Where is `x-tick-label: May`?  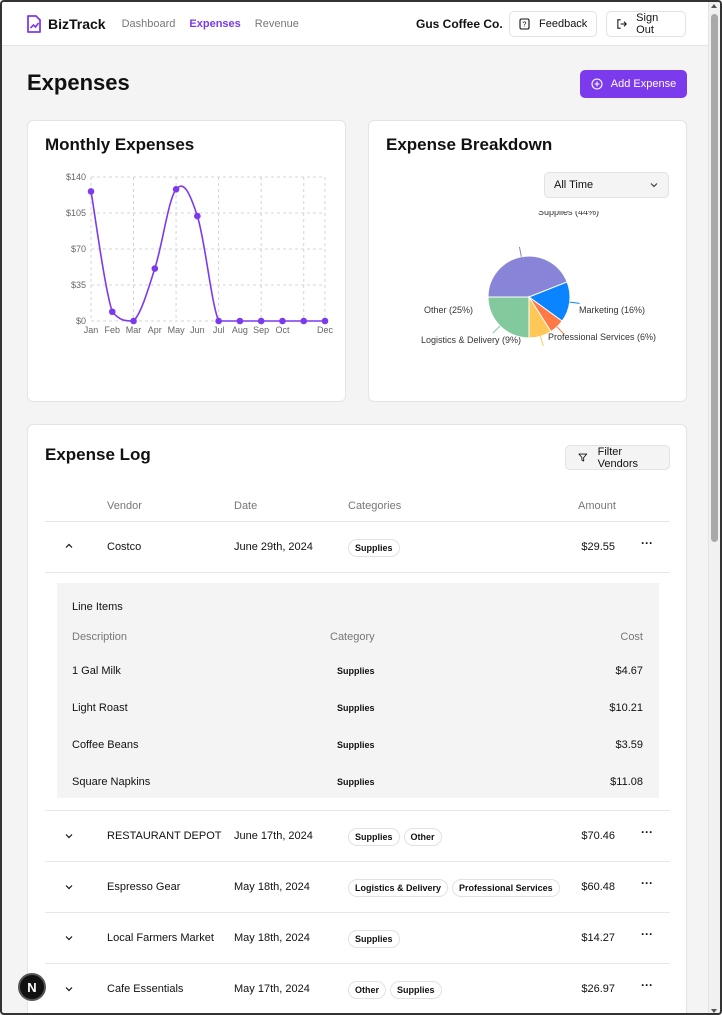
x-tick-label: May is located at coordinates (177, 330).